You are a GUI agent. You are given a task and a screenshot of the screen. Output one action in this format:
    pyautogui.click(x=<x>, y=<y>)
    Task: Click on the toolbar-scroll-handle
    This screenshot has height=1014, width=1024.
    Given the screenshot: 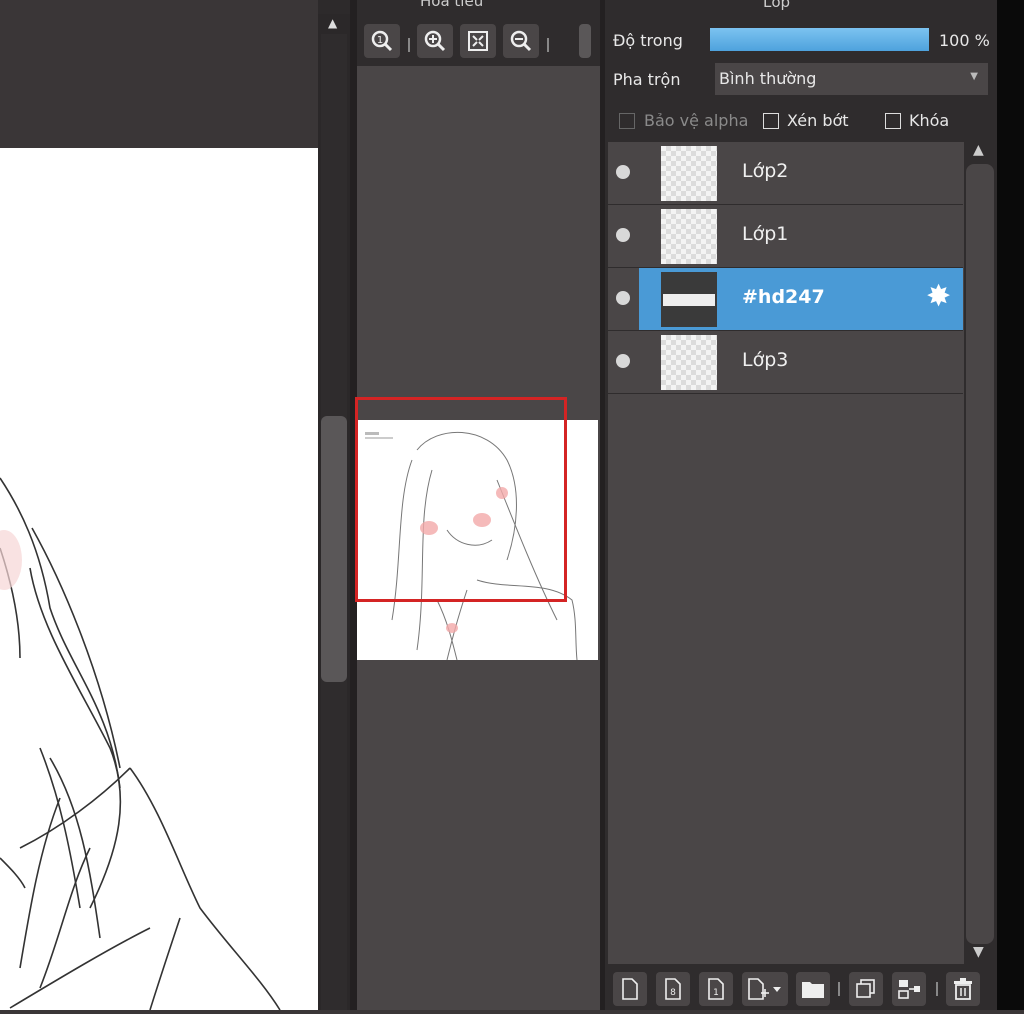 What is the action you would take?
    pyautogui.click(x=585, y=41)
    